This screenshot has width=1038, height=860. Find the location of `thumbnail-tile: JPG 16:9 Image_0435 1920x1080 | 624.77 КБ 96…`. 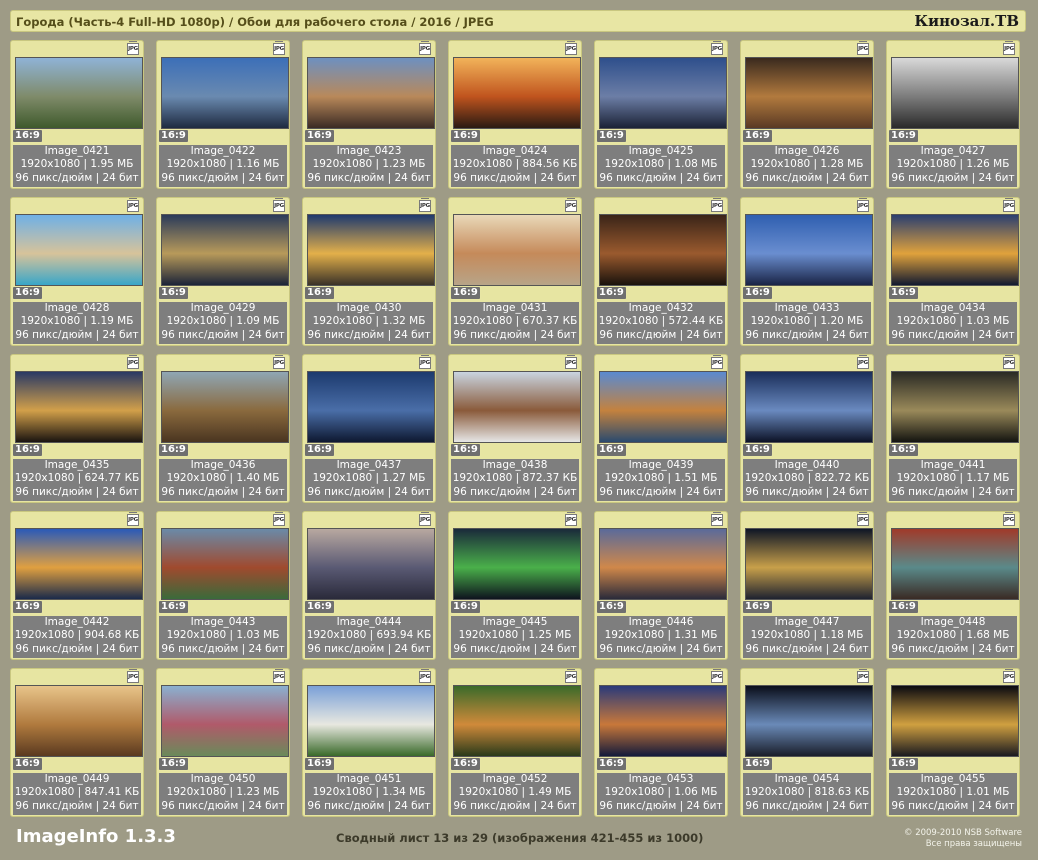

thumbnail-tile: JPG 16:9 Image_0435 1920x1080 | 624.77 КБ 96… is located at coordinates (77, 428).